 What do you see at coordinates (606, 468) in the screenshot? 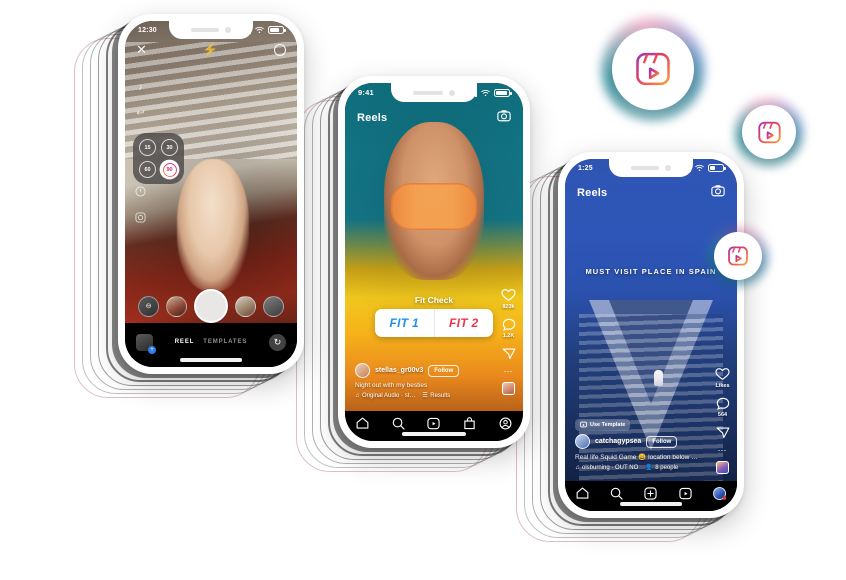
I see `audio-track: ♫ olsburning · OUT NO` at bounding box center [606, 468].